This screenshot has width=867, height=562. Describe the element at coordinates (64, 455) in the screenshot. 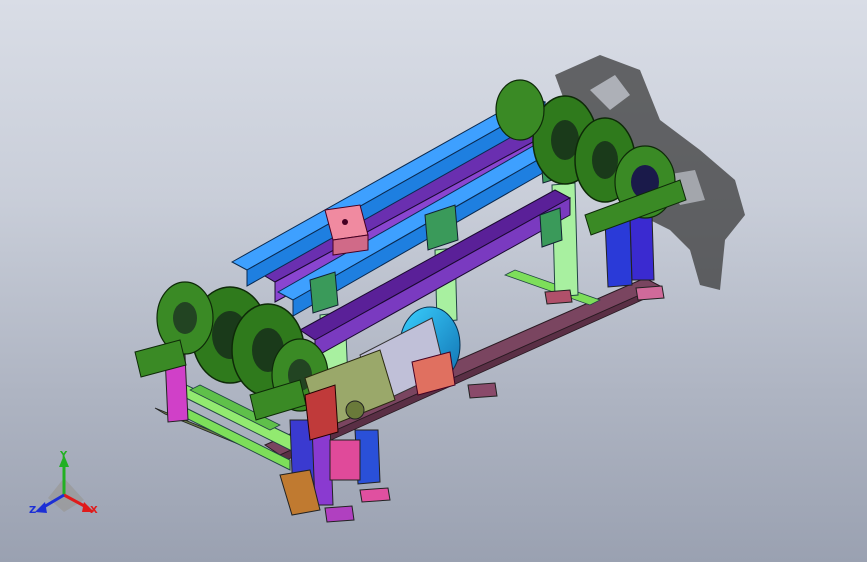

I see `triad-y-label: Y` at that location.